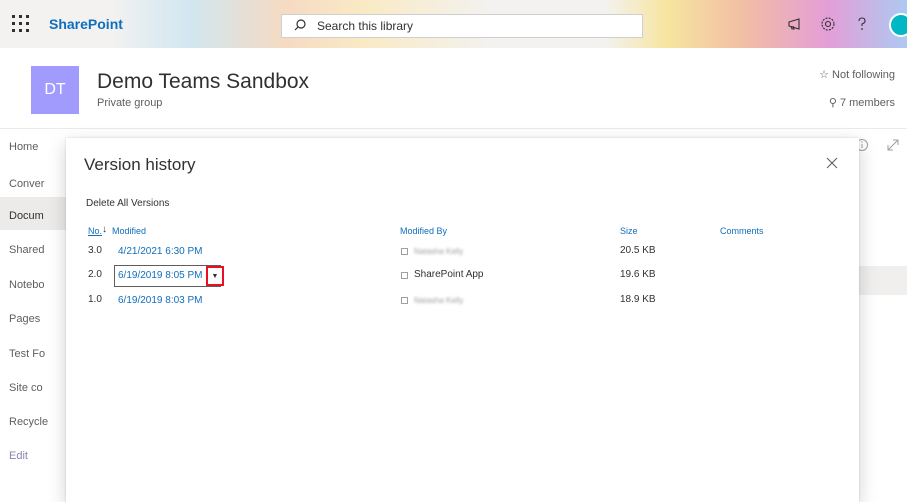 The width and height of the screenshot is (907, 502). What do you see at coordinates (130, 103) in the screenshot?
I see `site-privacy-label: Private group` at bounding box center [130, 103].